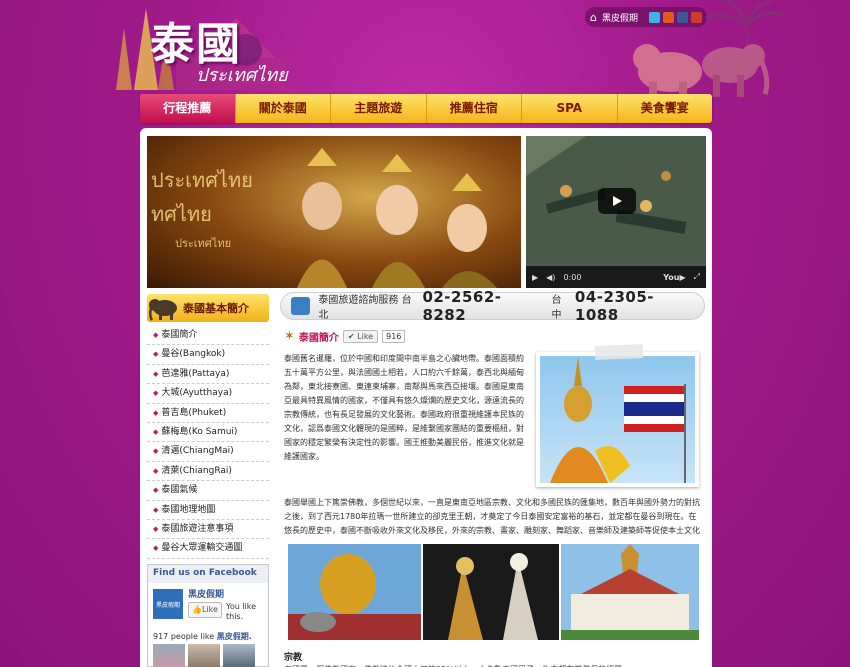  Describe the element at coordinates (188, 108) in the screenshot. I see `nav-itinerary: 行程推薦` at that location.